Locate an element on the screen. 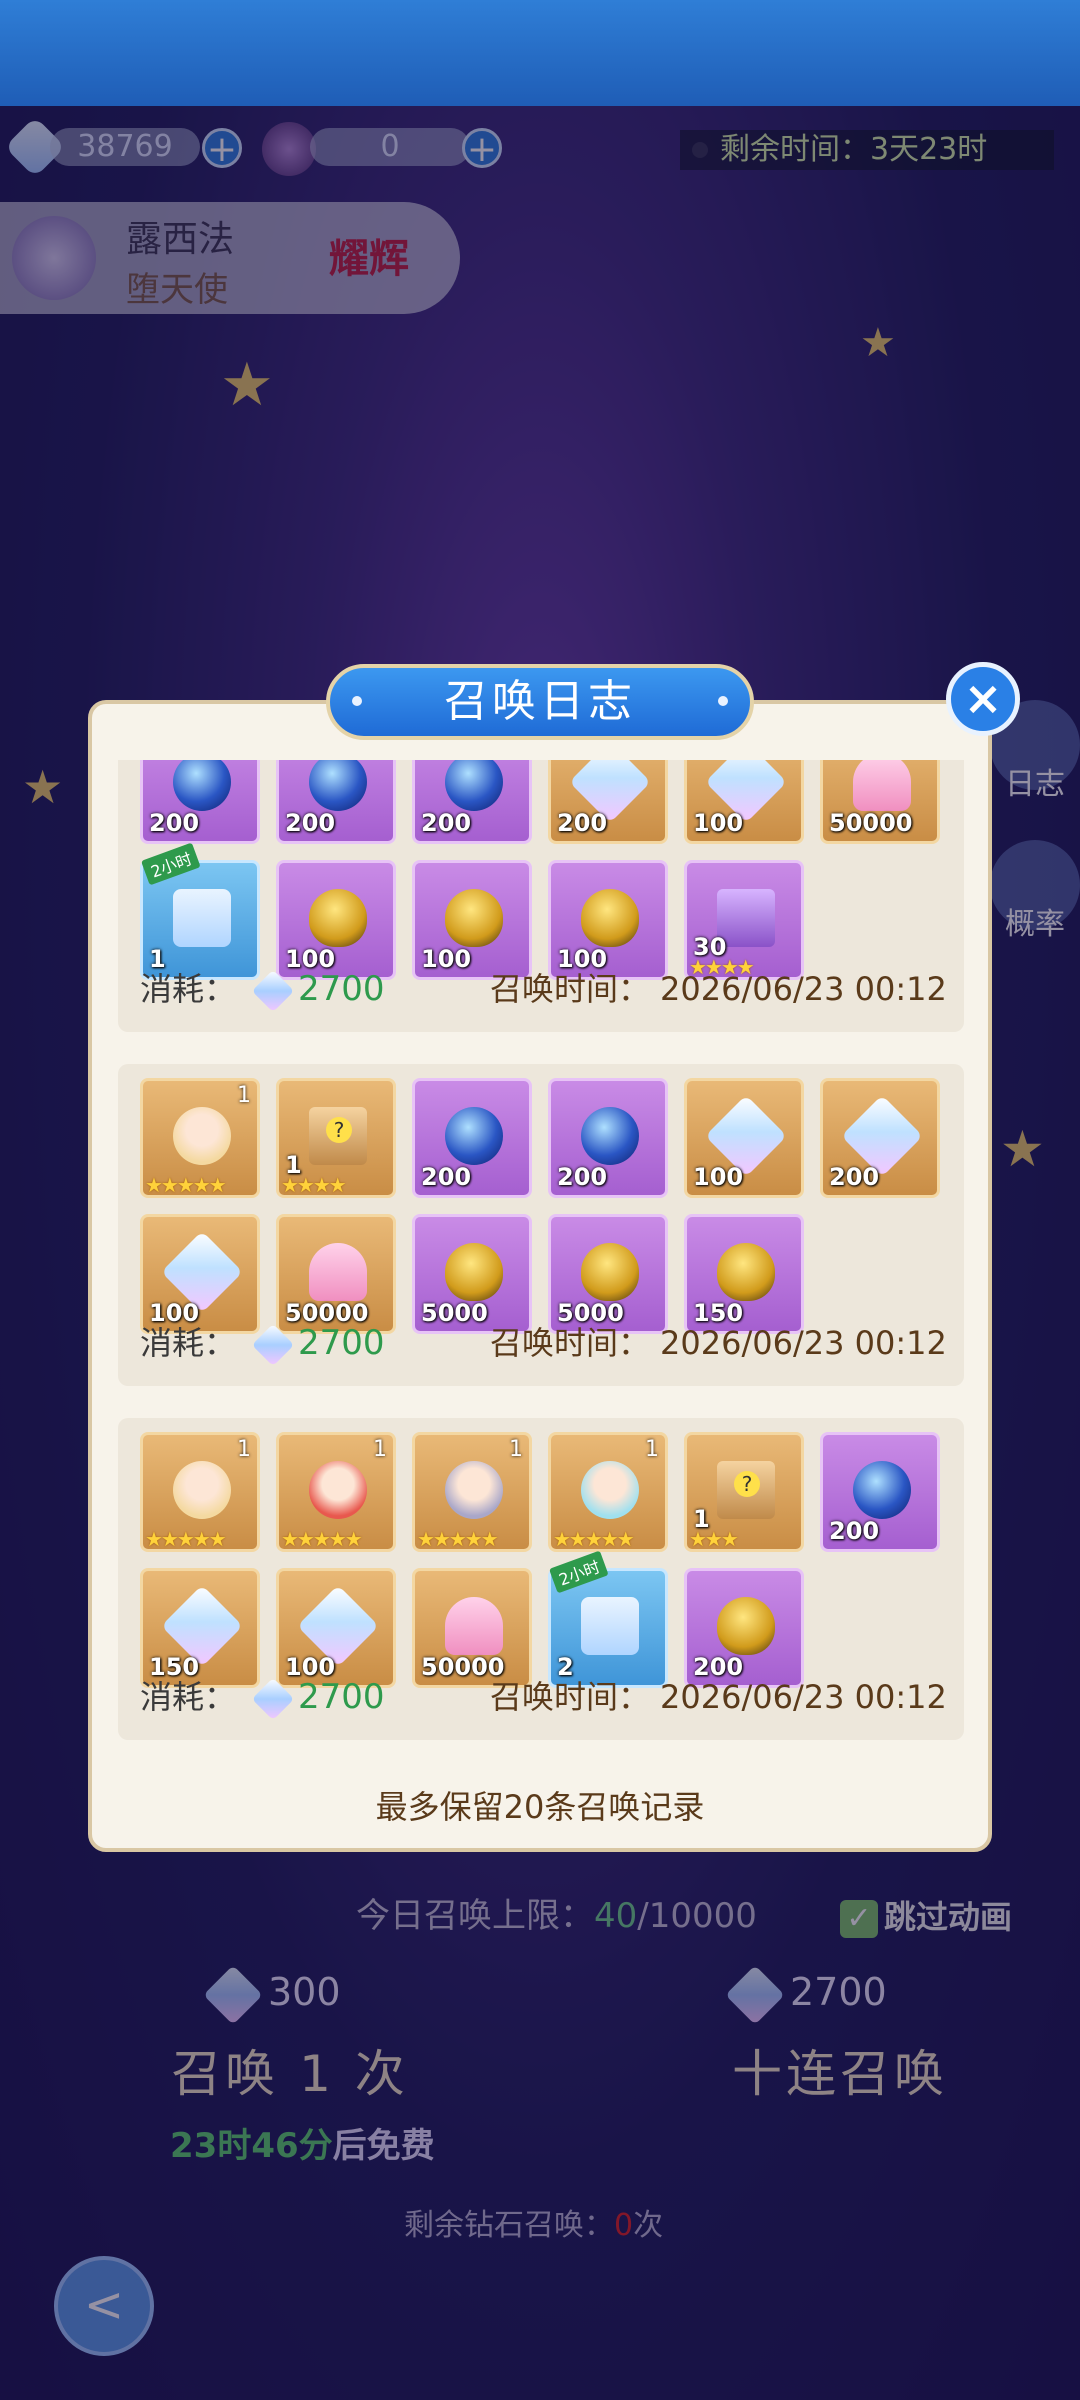  reward-item-chest: 2小时 1 is located at coordinates (200, 911).